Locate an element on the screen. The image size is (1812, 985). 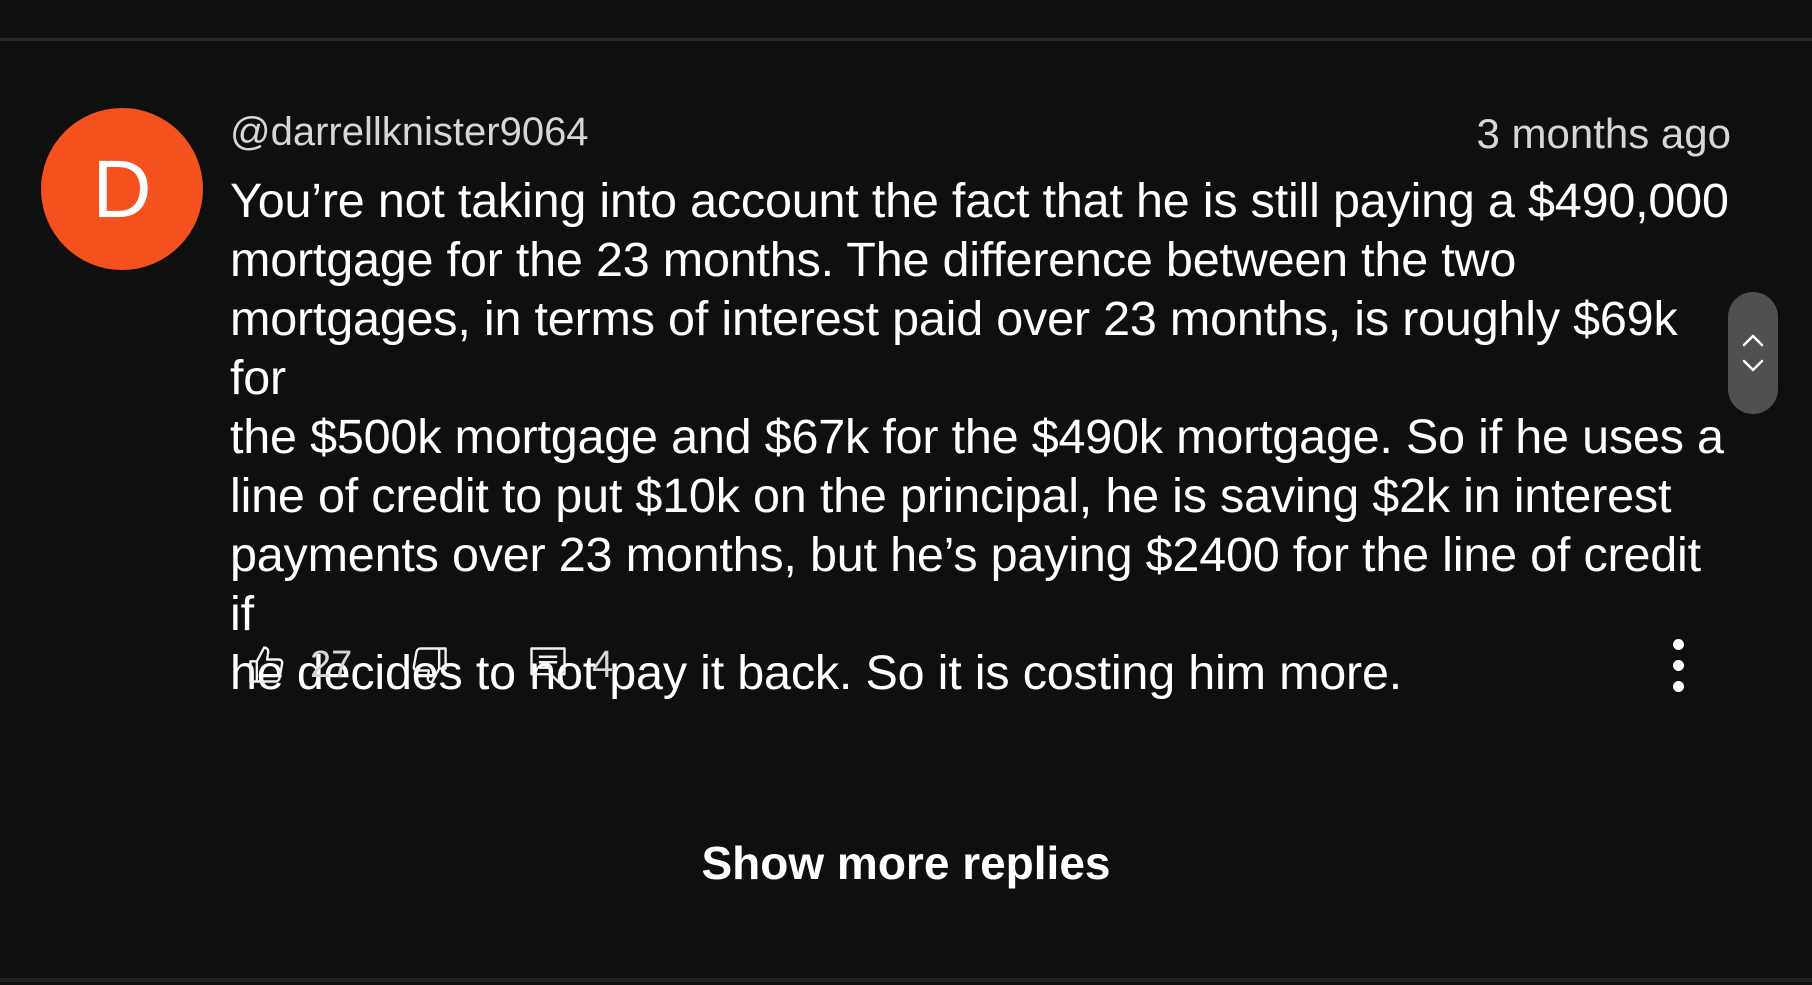
more-vertical-icon is located at coordinates (1678, 665).